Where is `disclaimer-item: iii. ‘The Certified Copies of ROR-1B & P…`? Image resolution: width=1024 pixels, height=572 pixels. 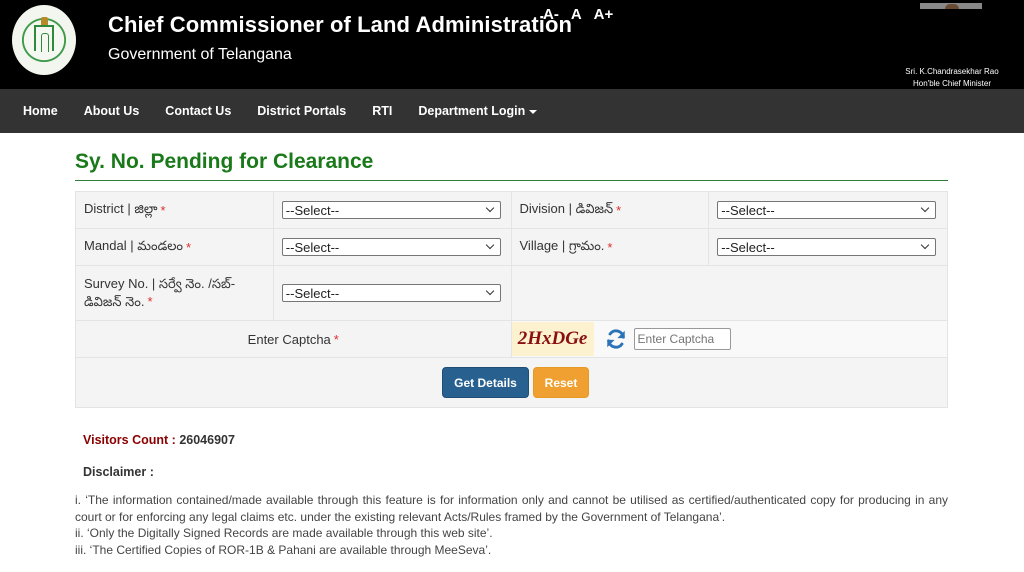 disclaimer-item: iii. ‘The Certified Copies of ROR-1B & P… is located at coordinates (283, 549).